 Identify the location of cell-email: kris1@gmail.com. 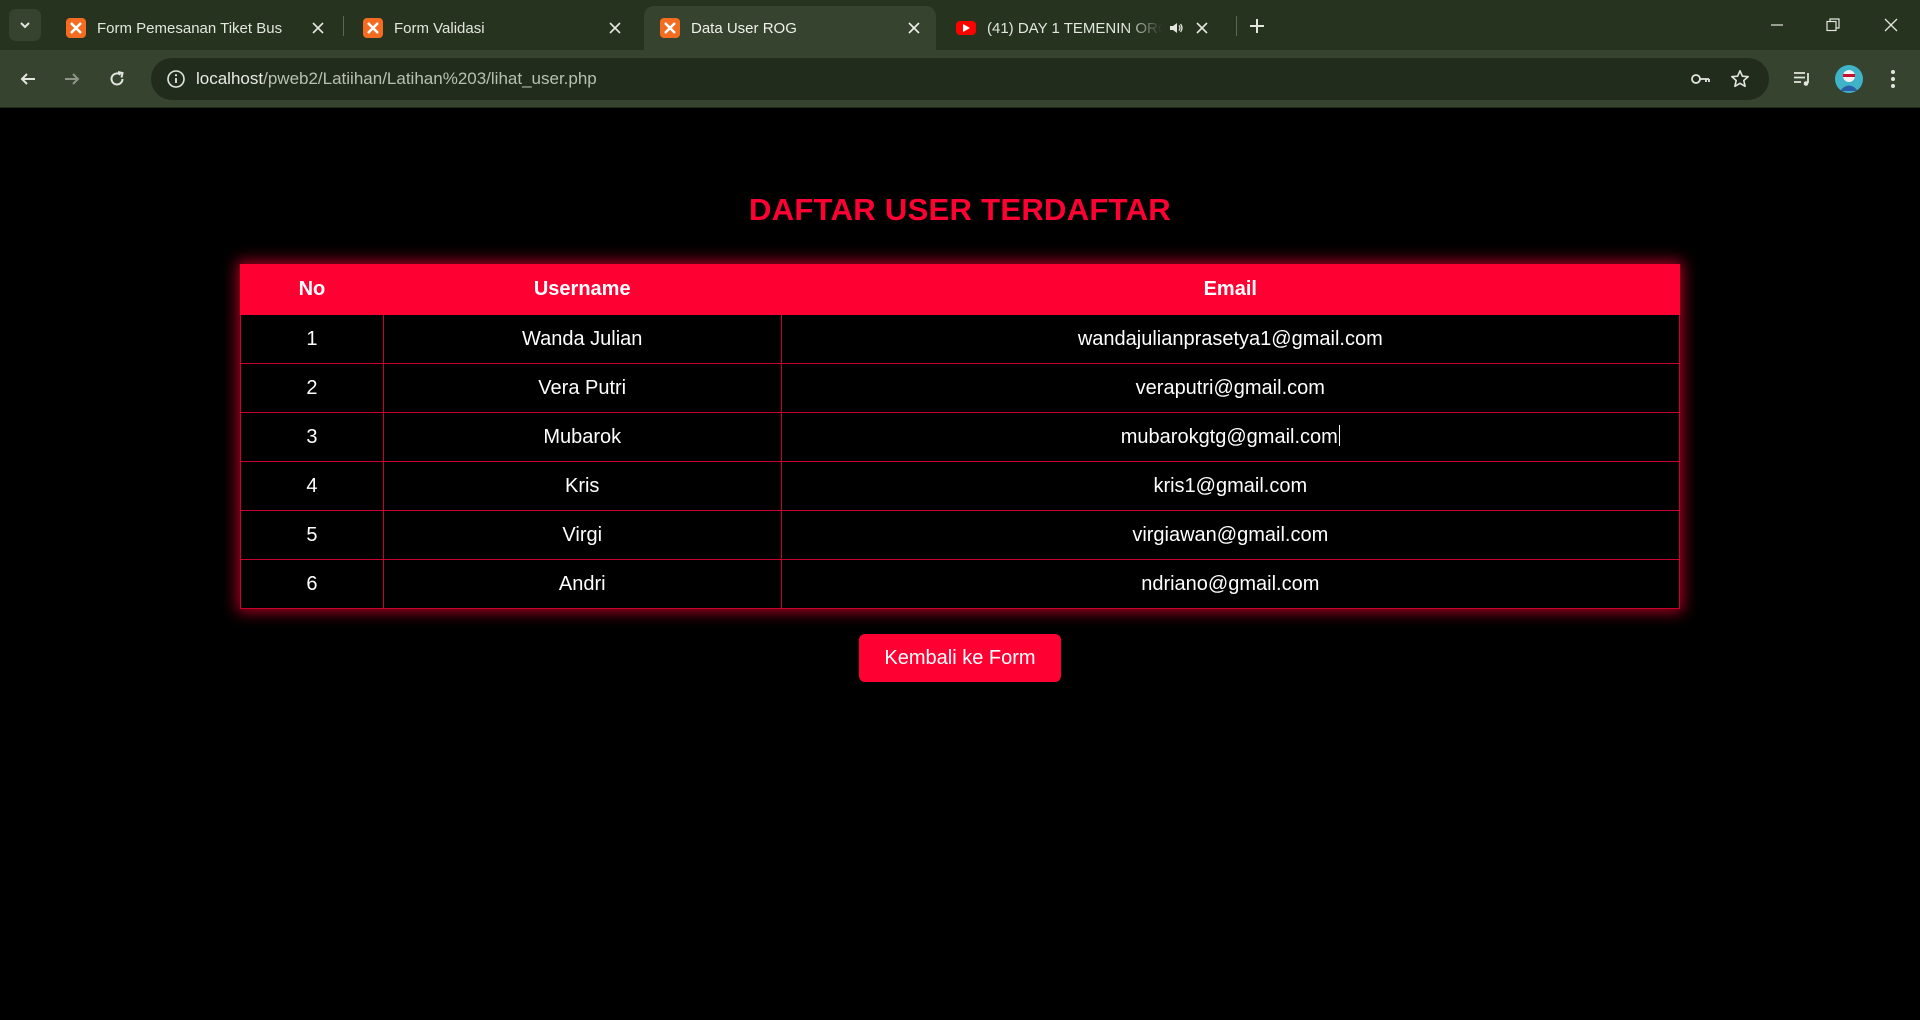
(1230, 486).